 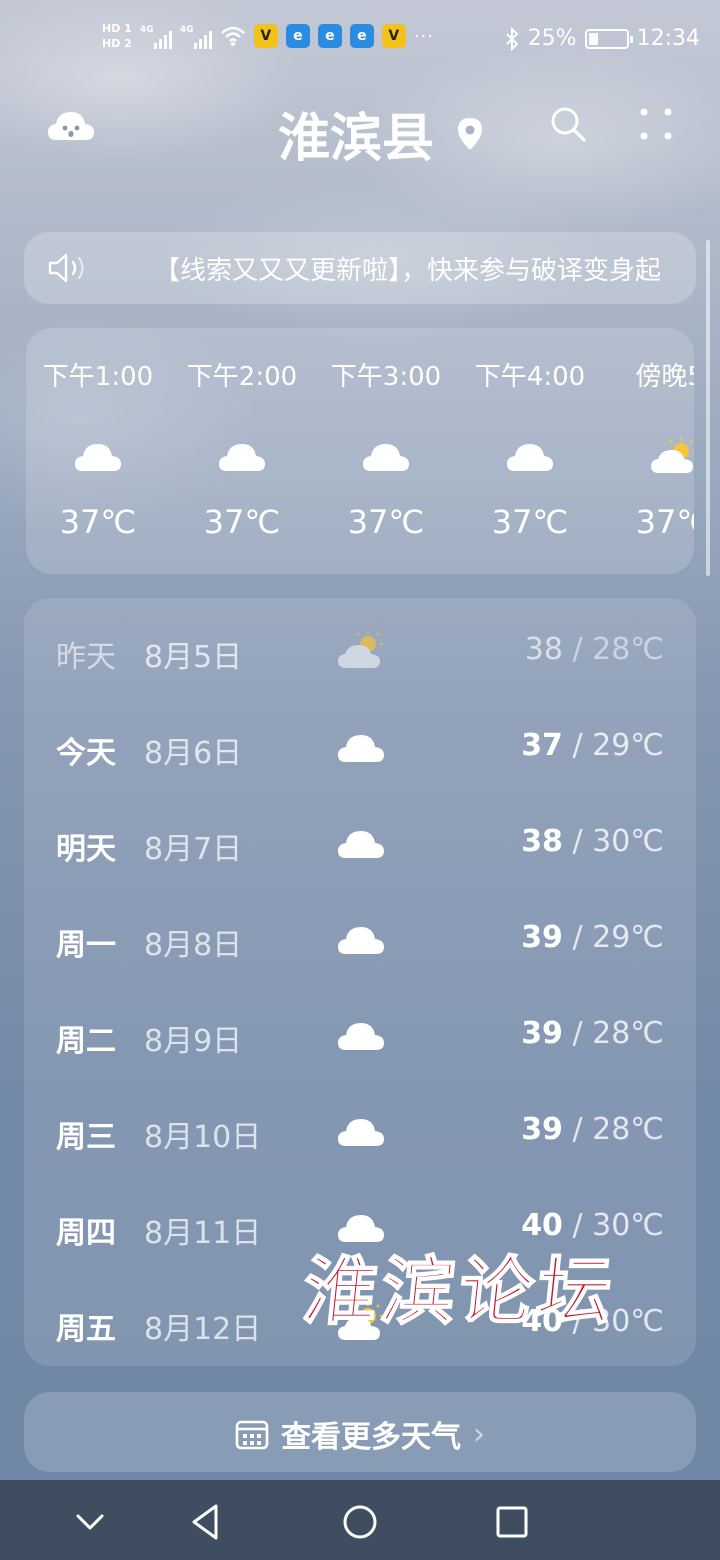 What do you see at coordinates (203, 1329) in the screenshot?
I see `day-date: 8月12日` at bounding box center [203, 1329].